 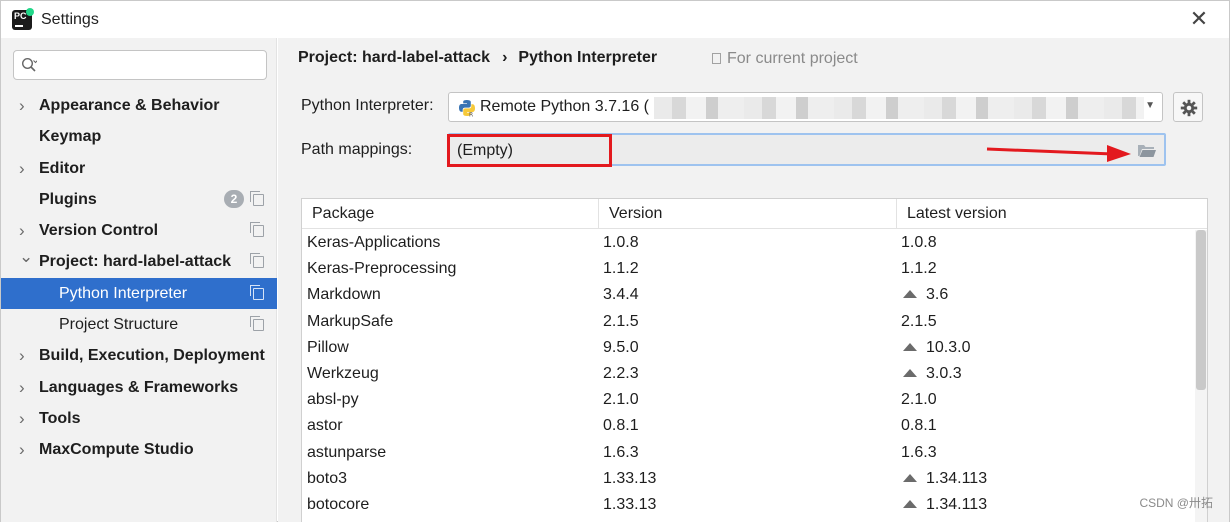 I want to click on latest-version-cell: 3.0.3, so click(x=931, y=374).